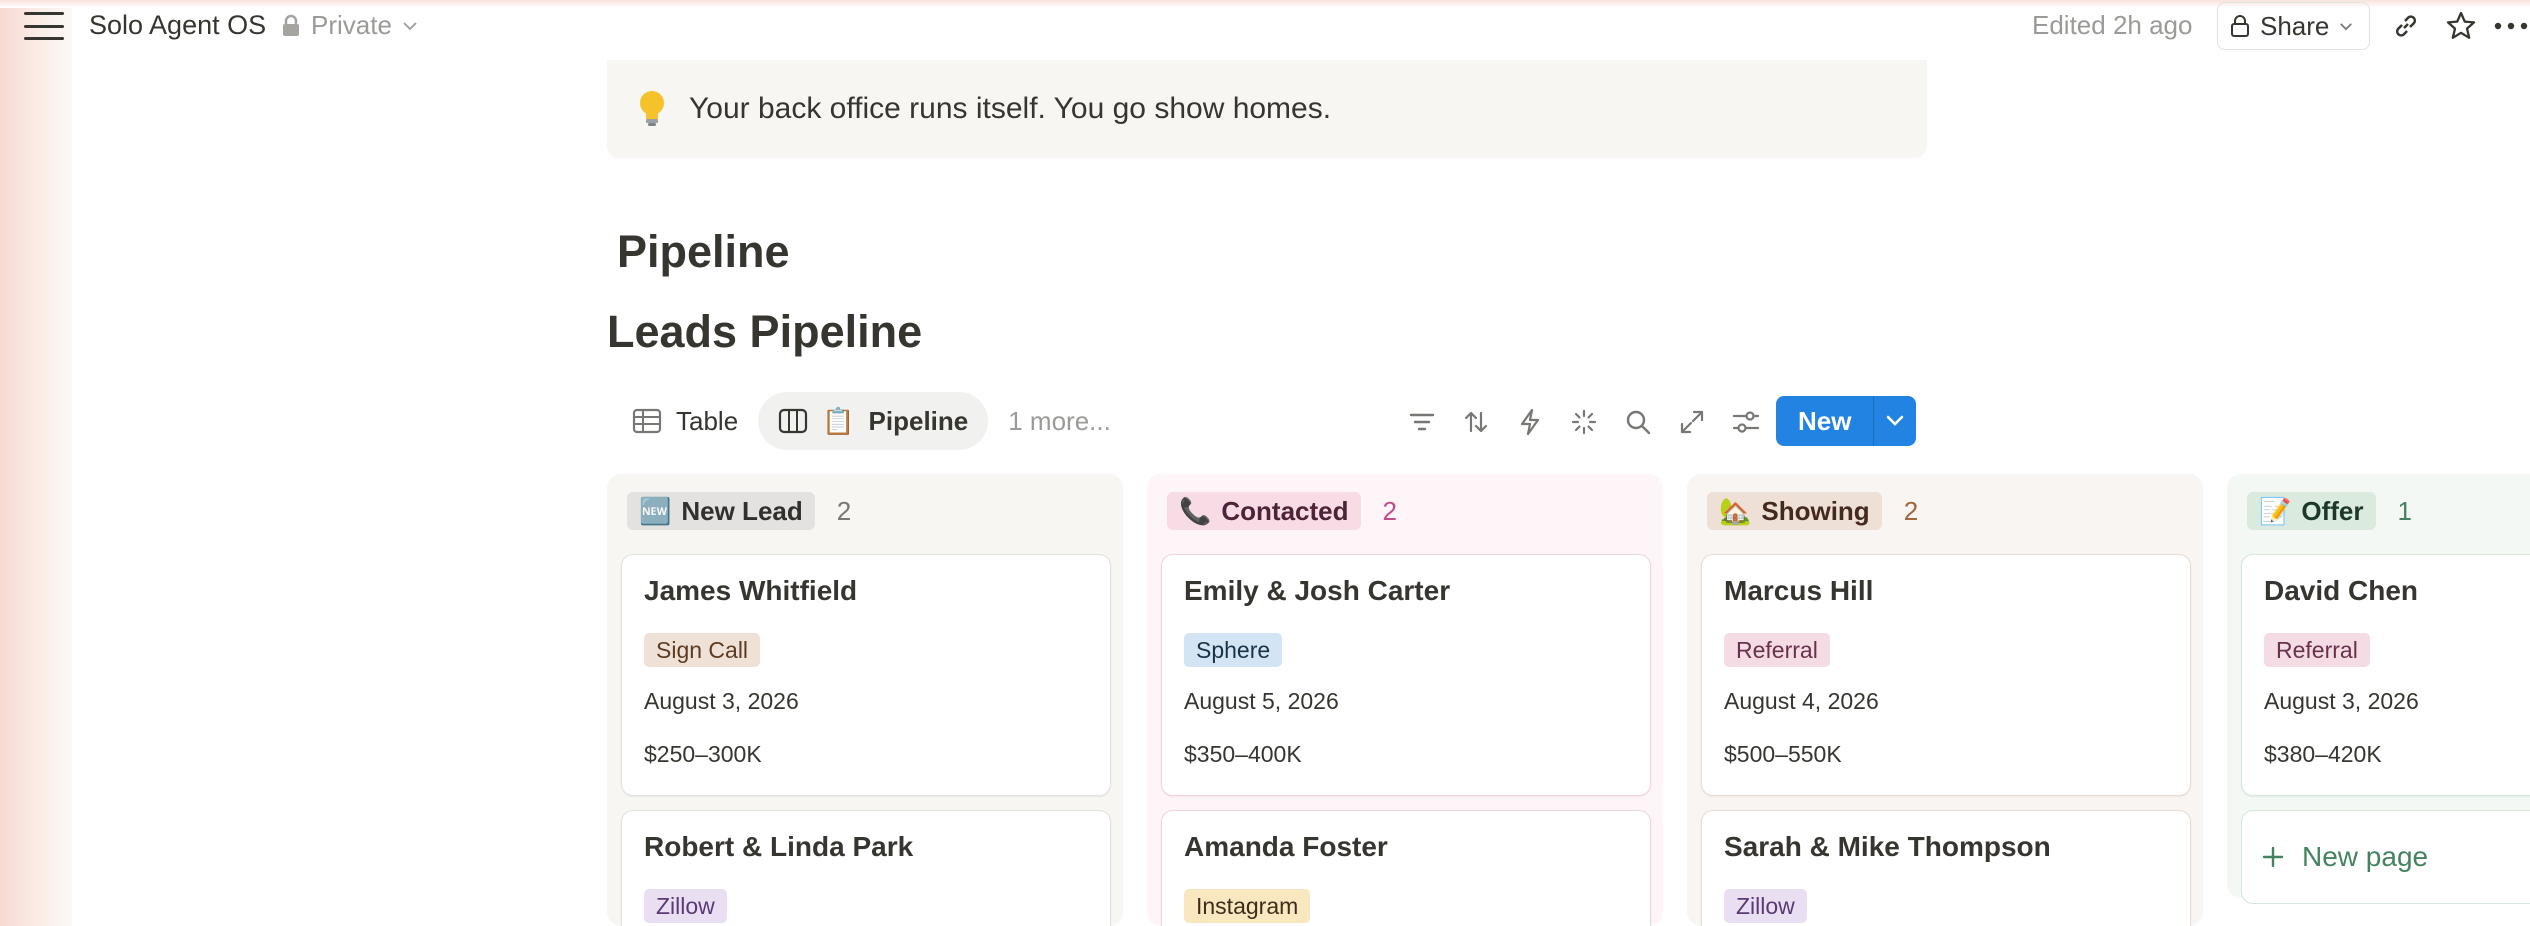 This screenshot has width=2530, height=926. Describe the element at coordinates (655, 510) in the screenshot. I see `new-badge-icon: 🆕` at that location.